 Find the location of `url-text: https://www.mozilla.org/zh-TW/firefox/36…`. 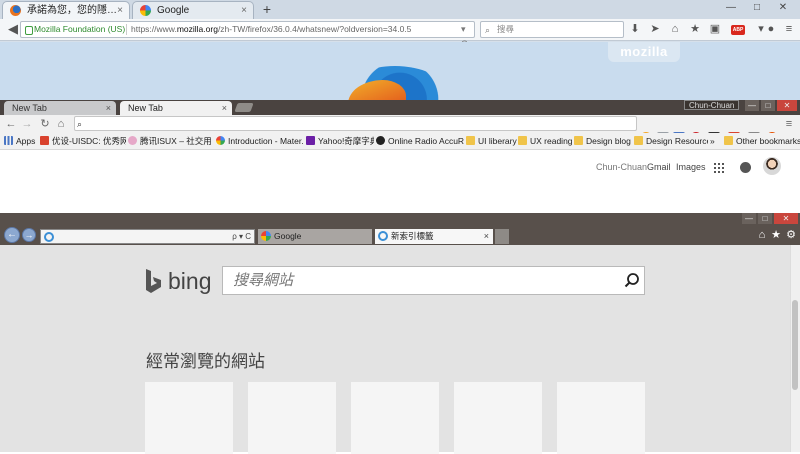

url-text: https://www.mozilla.org/zh-TW/firefox/36… is located at coordinates (291, 29).